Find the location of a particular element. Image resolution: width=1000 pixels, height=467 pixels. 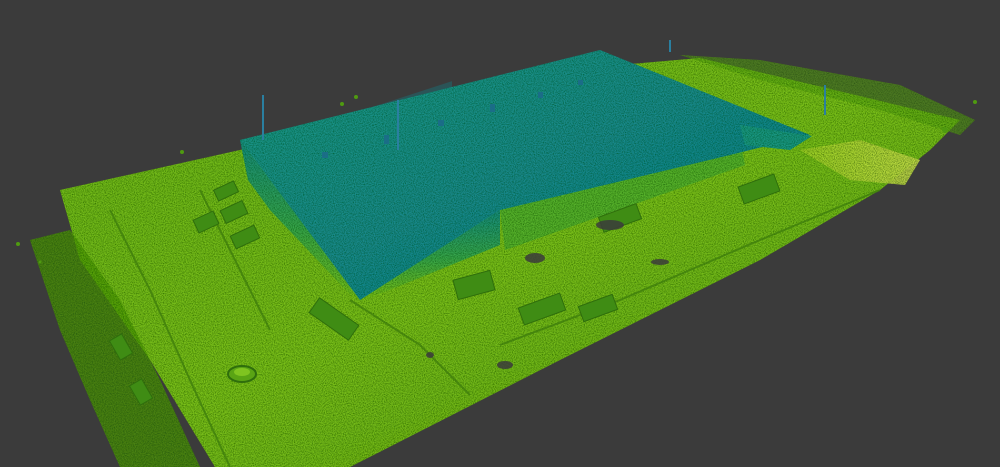

storage-tank is located at coordinates (242, 374).